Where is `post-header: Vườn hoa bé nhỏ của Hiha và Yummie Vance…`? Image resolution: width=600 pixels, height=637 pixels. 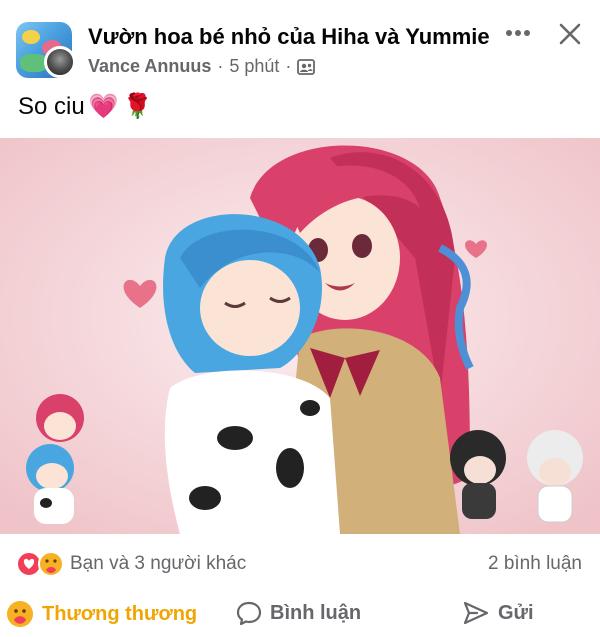
post-header: Vườn hoa bé nhỏ của Hiha và Yummie Vance… is located at coordinates (300, 45).